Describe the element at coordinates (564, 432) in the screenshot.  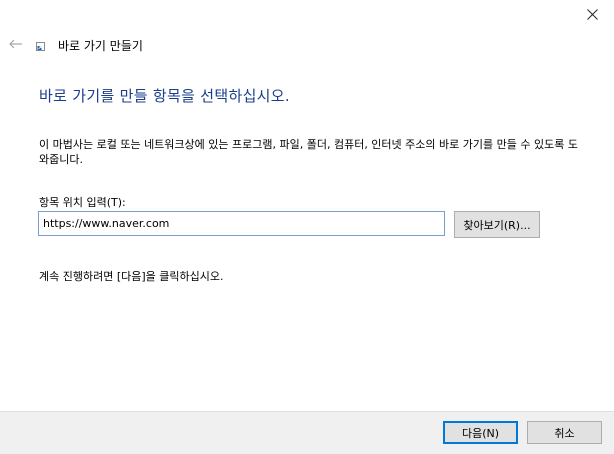
I see `cancel-button: 취소` at that location.